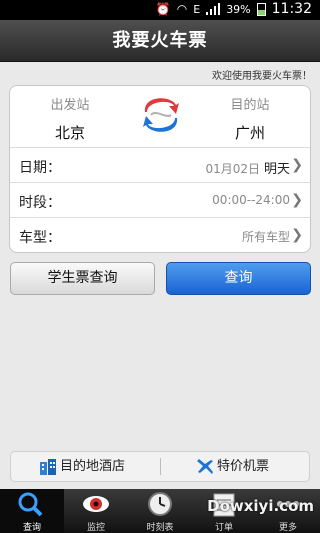 The image size is (320, 533). What do you see at coordinates (31, 528) in the screenshot?
I see `tab-label: 查询` at bounding box center [31, 528].